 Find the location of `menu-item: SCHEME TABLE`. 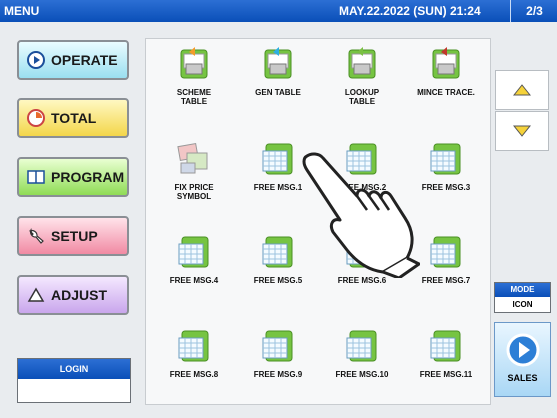

menu-item: SCHEME TABLE is located at coordinates (194, 76).